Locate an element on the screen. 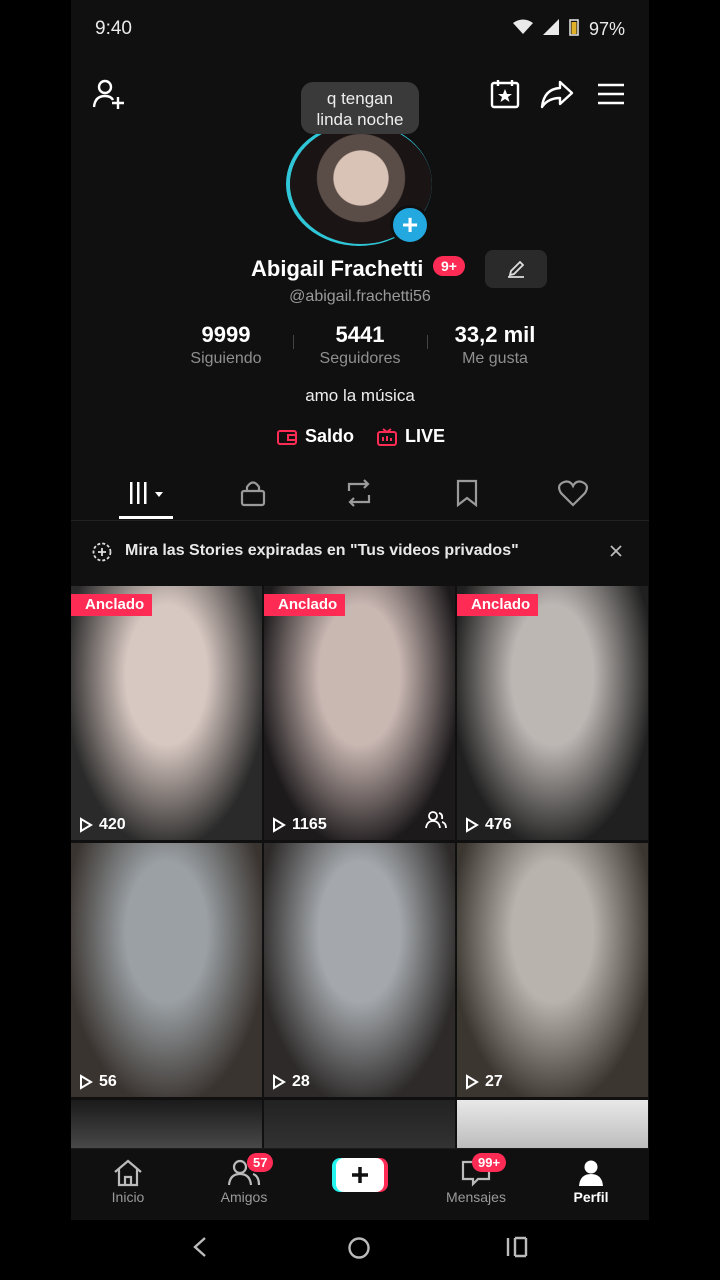 The image size is (720, 1280). saldo-link: Saldo is located at coordinates (315, 436).